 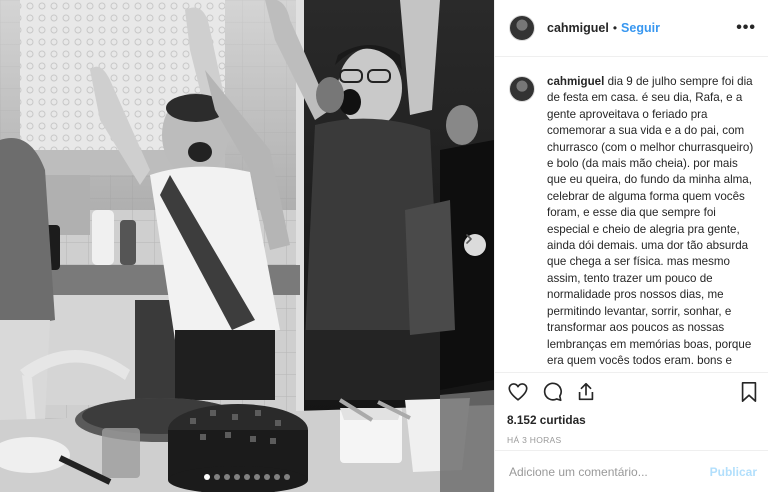 I want to click on more-options-icon: •••, so click(x=746, y=28).